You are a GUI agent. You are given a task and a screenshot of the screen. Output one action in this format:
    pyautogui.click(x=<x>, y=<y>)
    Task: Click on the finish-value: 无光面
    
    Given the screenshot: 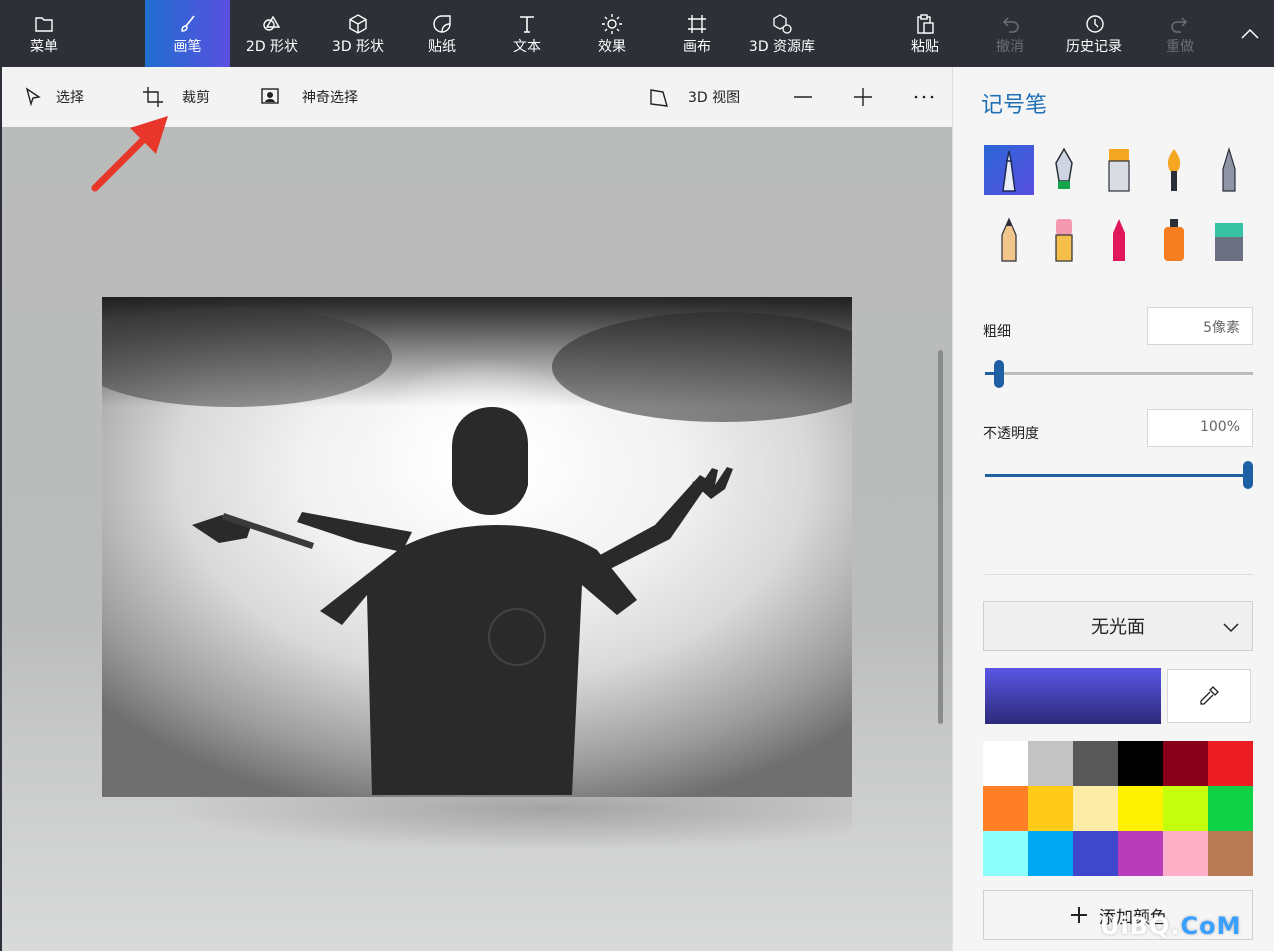 What is the action you would take?
    pyautogui.click(x=1118, y=627)
    